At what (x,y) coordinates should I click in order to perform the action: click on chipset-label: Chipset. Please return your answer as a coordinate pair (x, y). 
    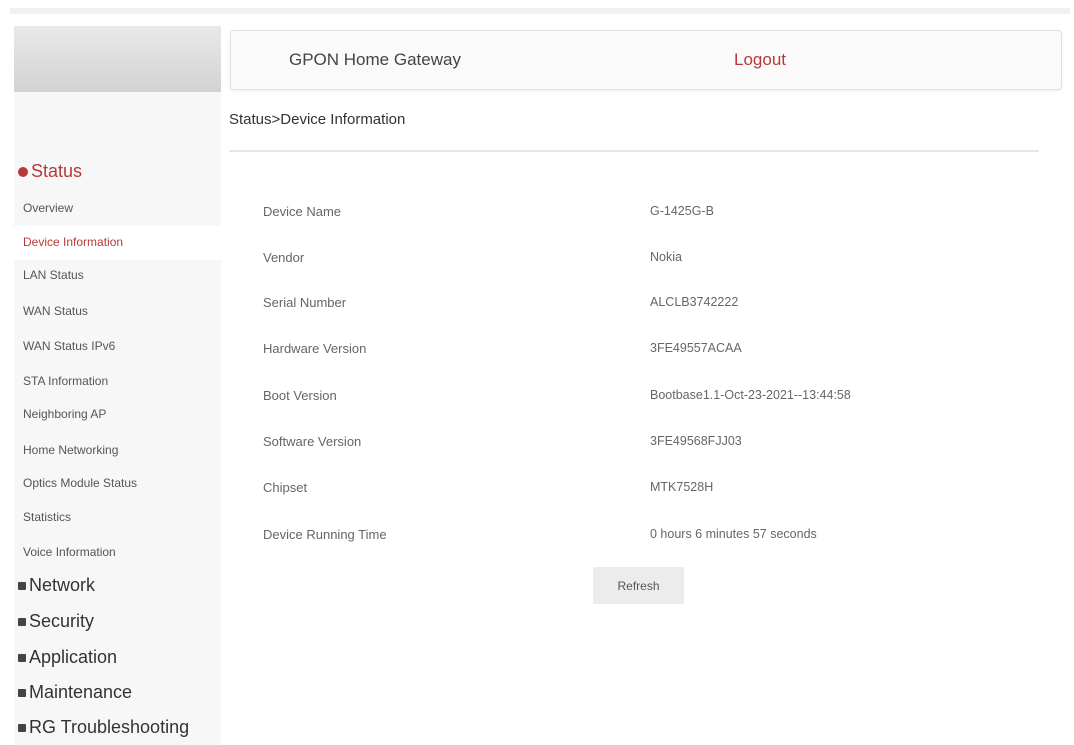
    Looking at the image, I should click on (285, 487).